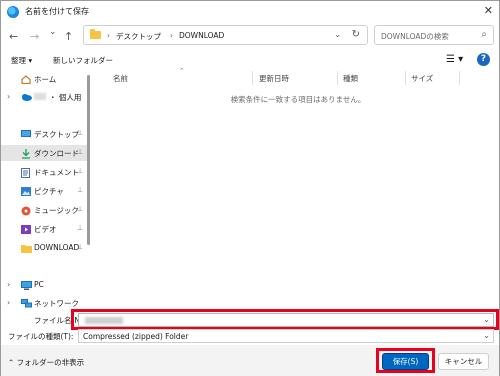 The image size is (500, 376). What do you see at coordinates (201, 35) in the screenshot?
I see `breadcrumb-download: DOWNLOAD` at bounding box center [201, 35].